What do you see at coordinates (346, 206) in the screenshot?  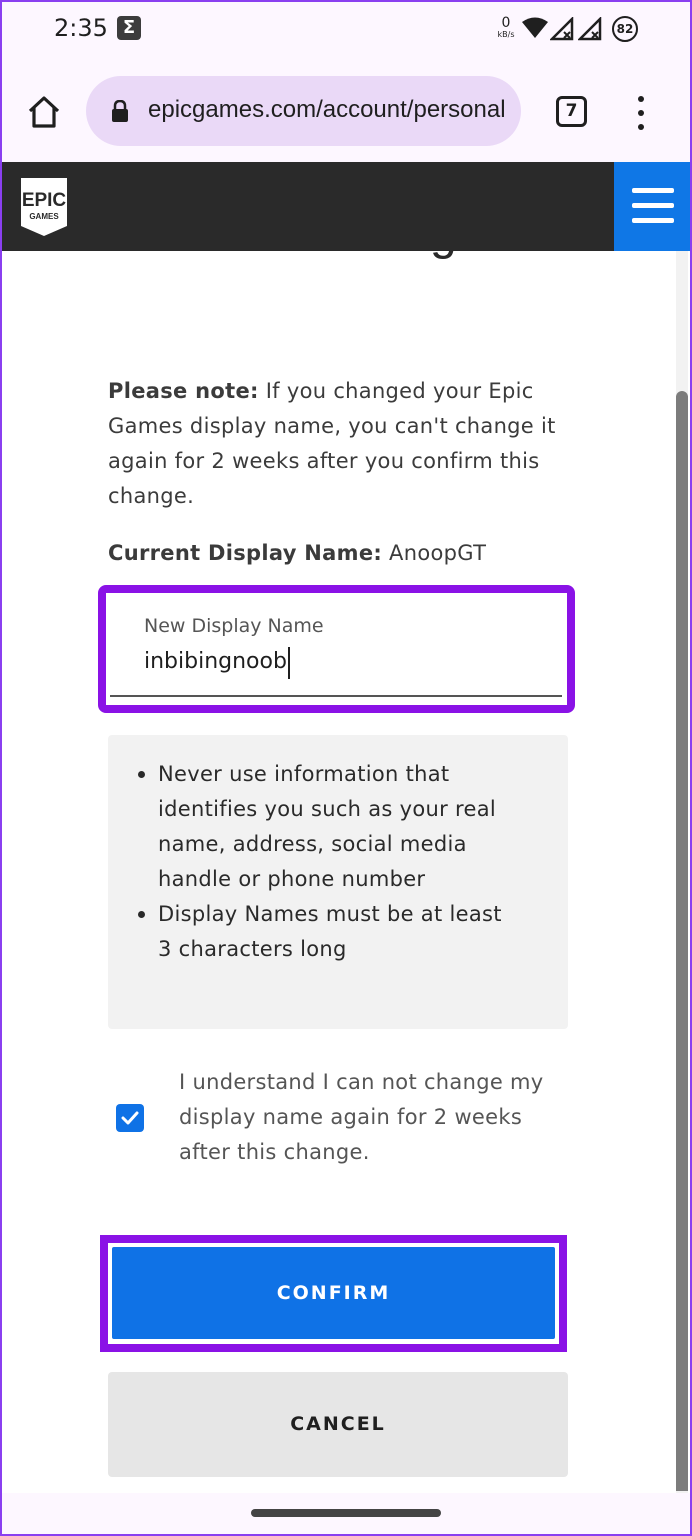 I see `site-header: EPIC GAMES` at bounding box center [346, 206].